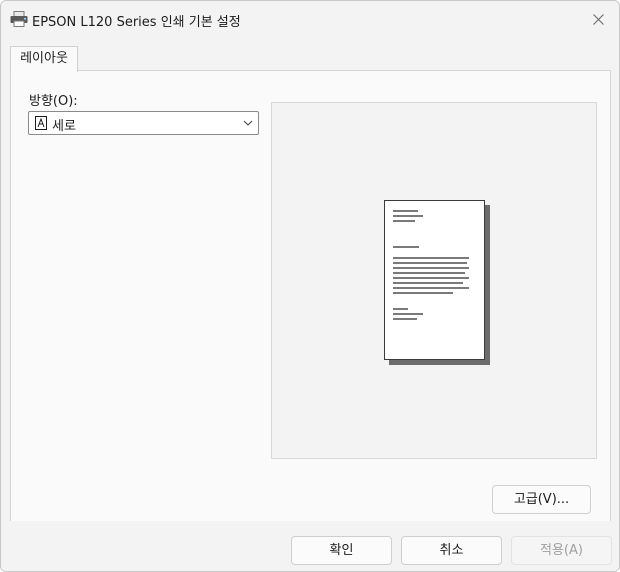 The height and width of the screenshot is (572, 620). I want to click on close-button, so click(598, 19).